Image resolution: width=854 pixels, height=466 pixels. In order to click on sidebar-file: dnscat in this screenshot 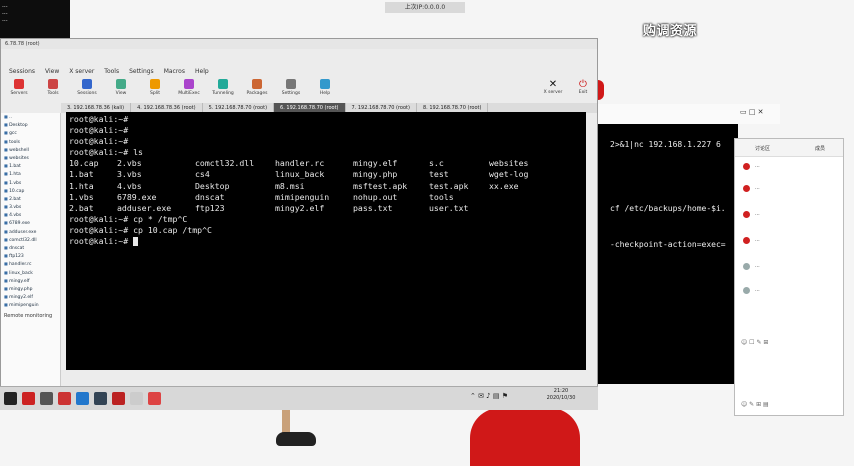, I will do `click(30, 248)`.